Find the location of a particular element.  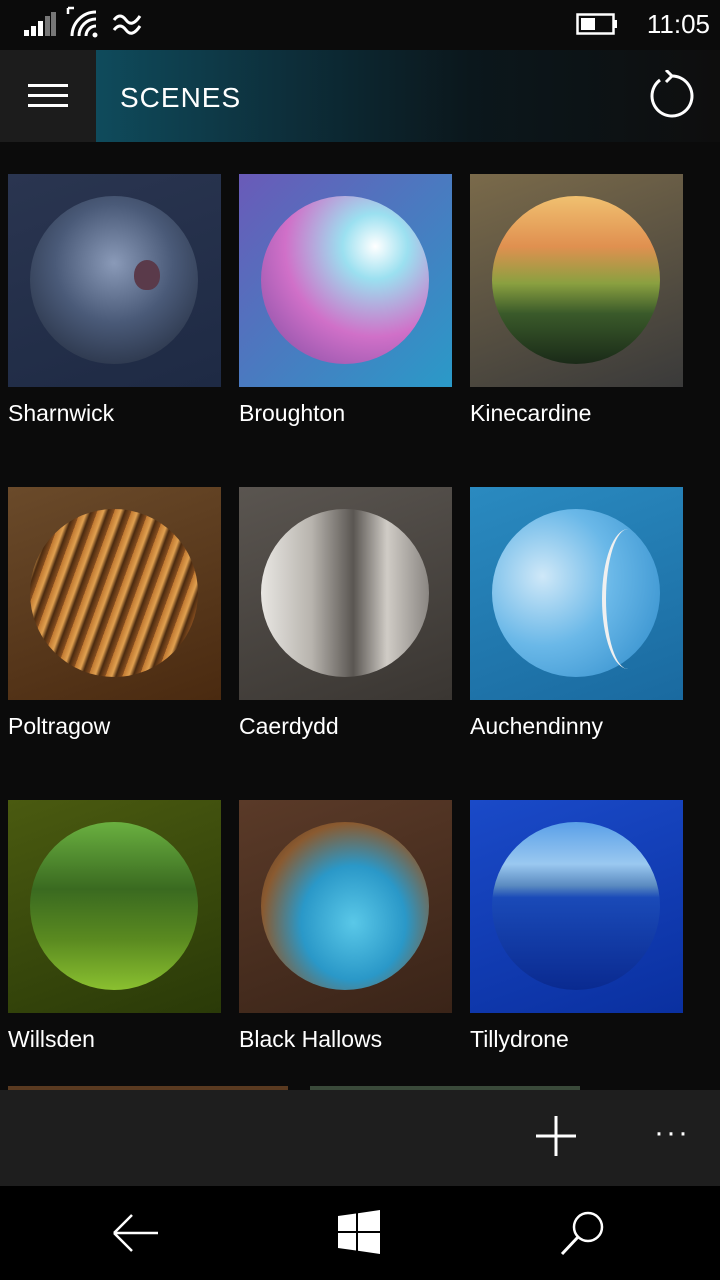

plus-icon is located at coordinates (556, 1136).